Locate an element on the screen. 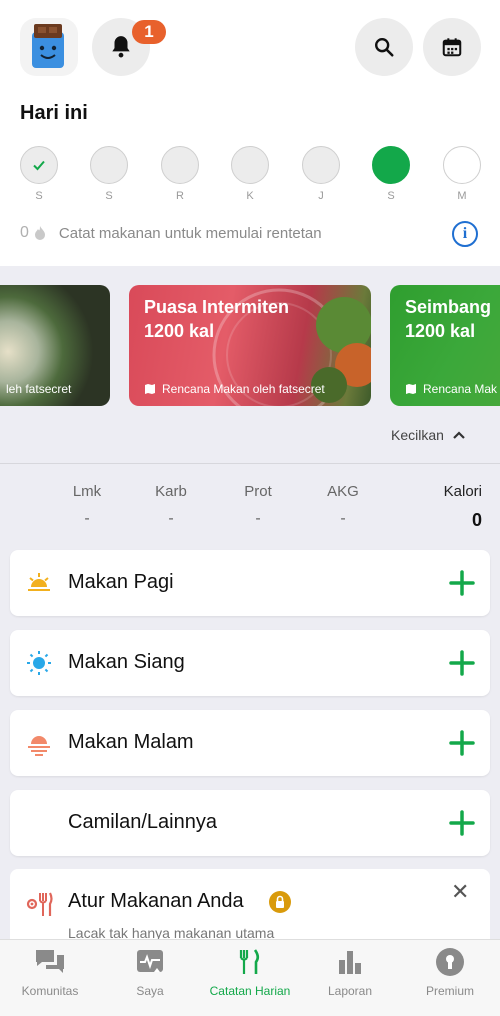 The width and height of the screenshot is (500, 1016). nutrition-fat: Lmk - is located at coordinates (87, 505).